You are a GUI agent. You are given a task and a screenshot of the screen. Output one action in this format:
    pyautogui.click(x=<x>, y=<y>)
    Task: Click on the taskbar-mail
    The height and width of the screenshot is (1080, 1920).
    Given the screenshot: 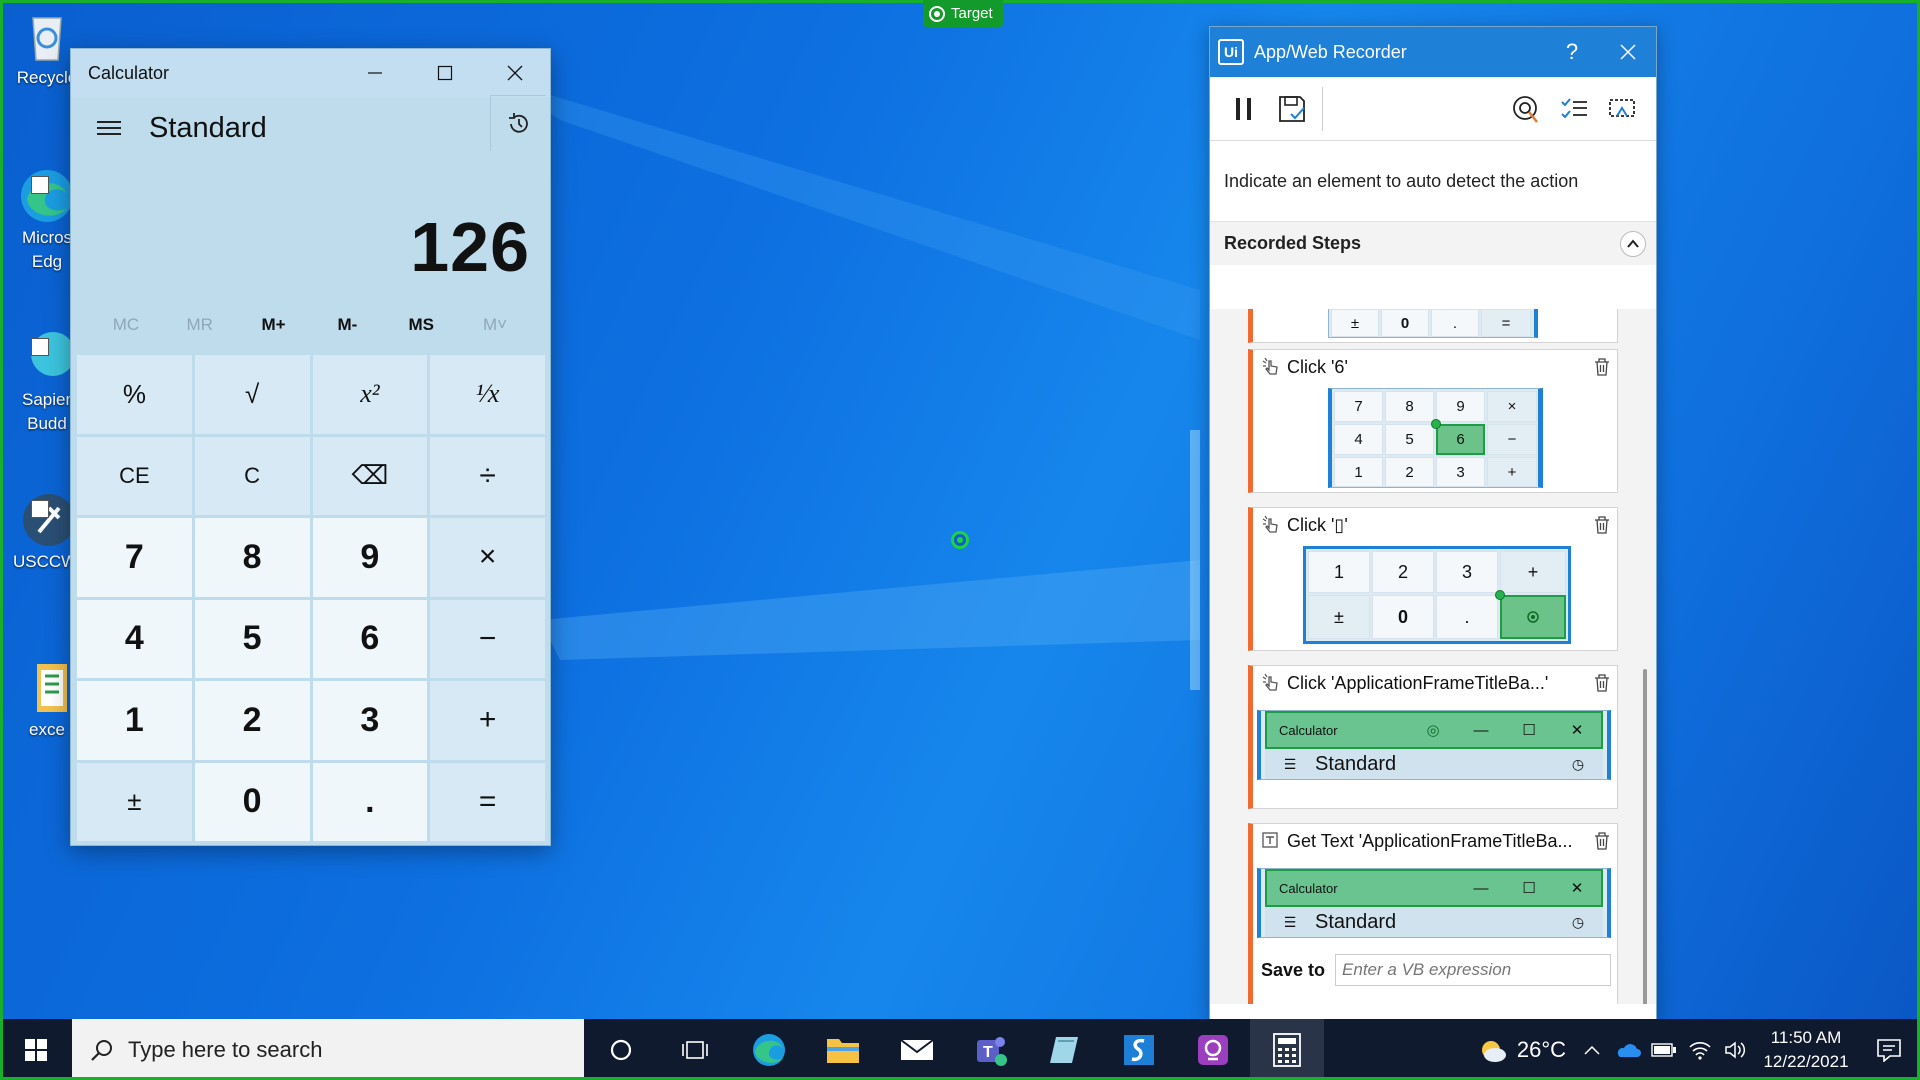 What is the action you would take?
    pyautogui.click(x=917, y=1049)
    